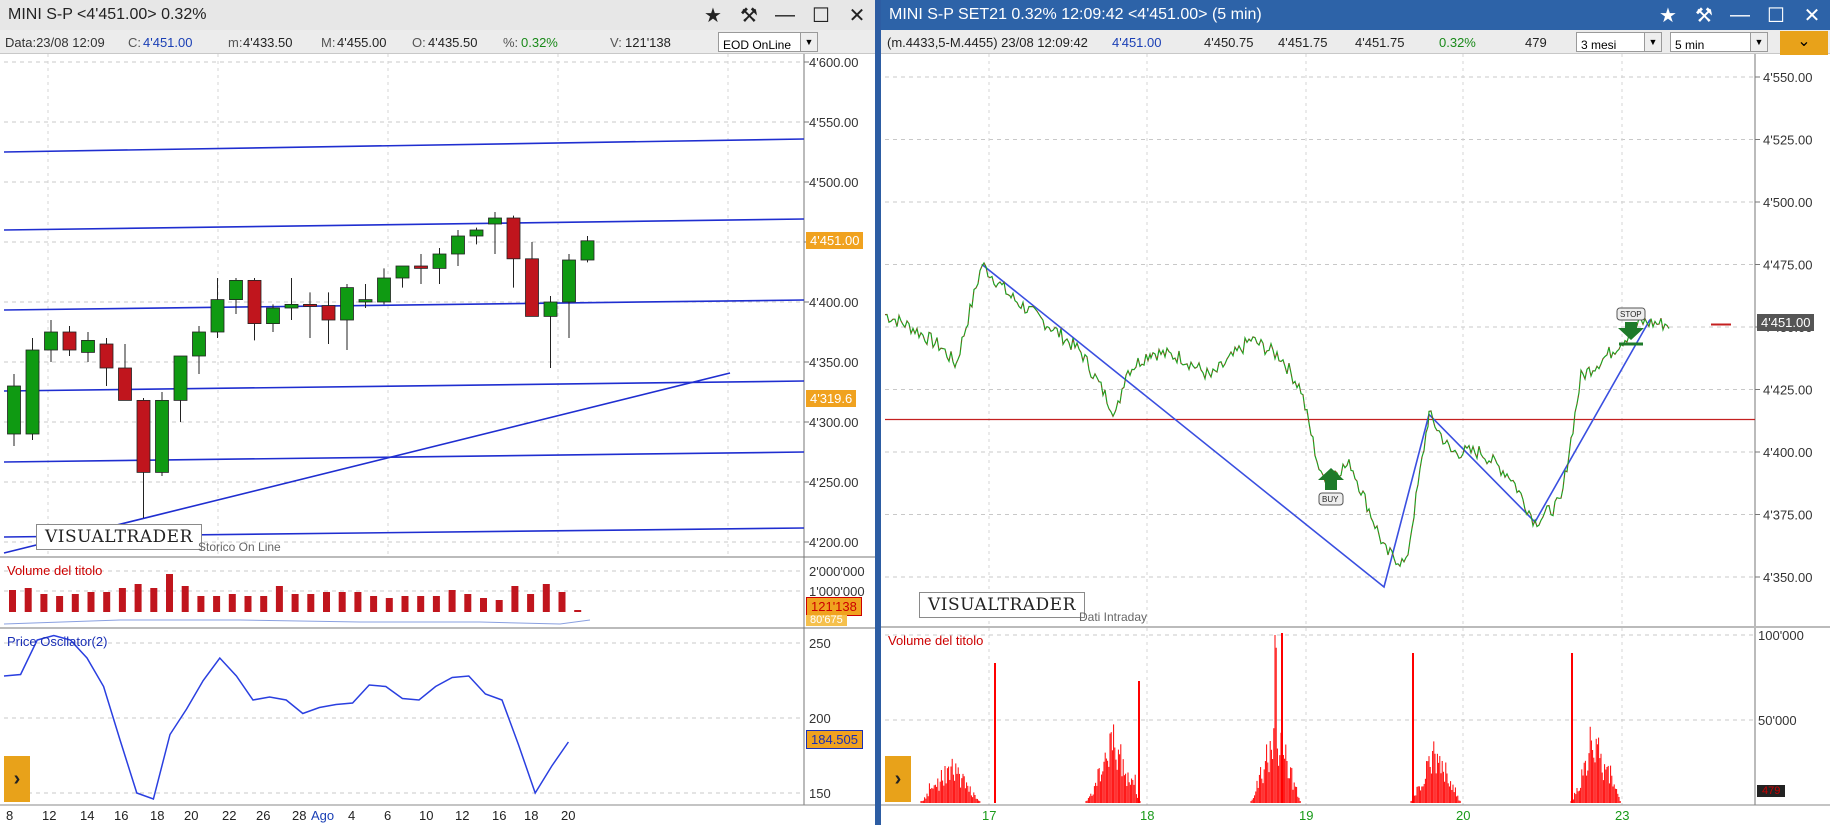 The image size is (1830, 825). Describe the element at coordinates (1787, 577) in the screenshot. I see `price-axis-label: 4'350.00` at that location.